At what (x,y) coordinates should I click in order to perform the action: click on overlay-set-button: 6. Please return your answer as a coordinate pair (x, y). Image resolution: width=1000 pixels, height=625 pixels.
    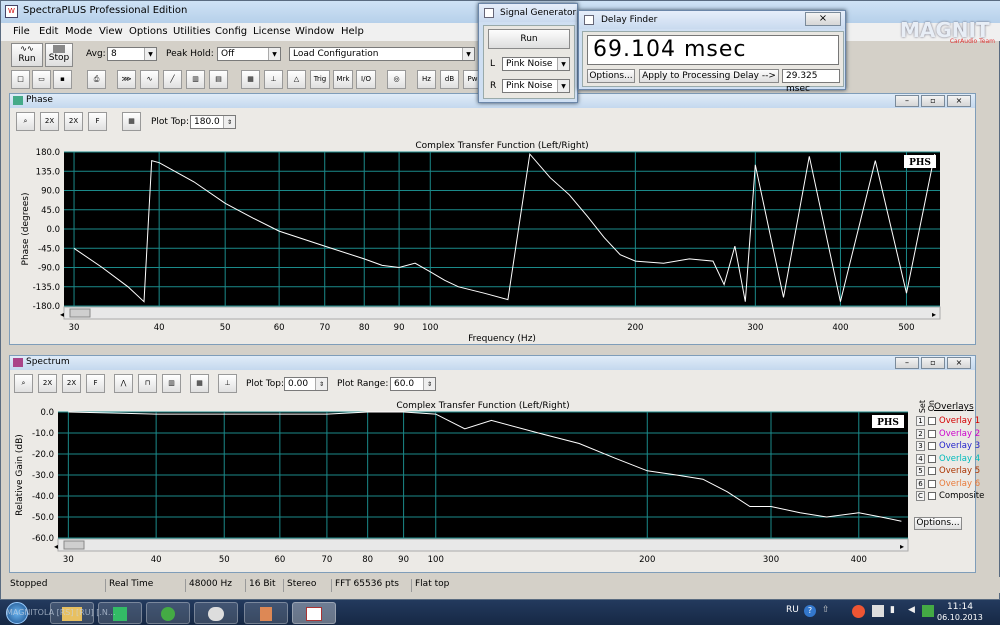
    Looking at the image, I should click on (920, 483).